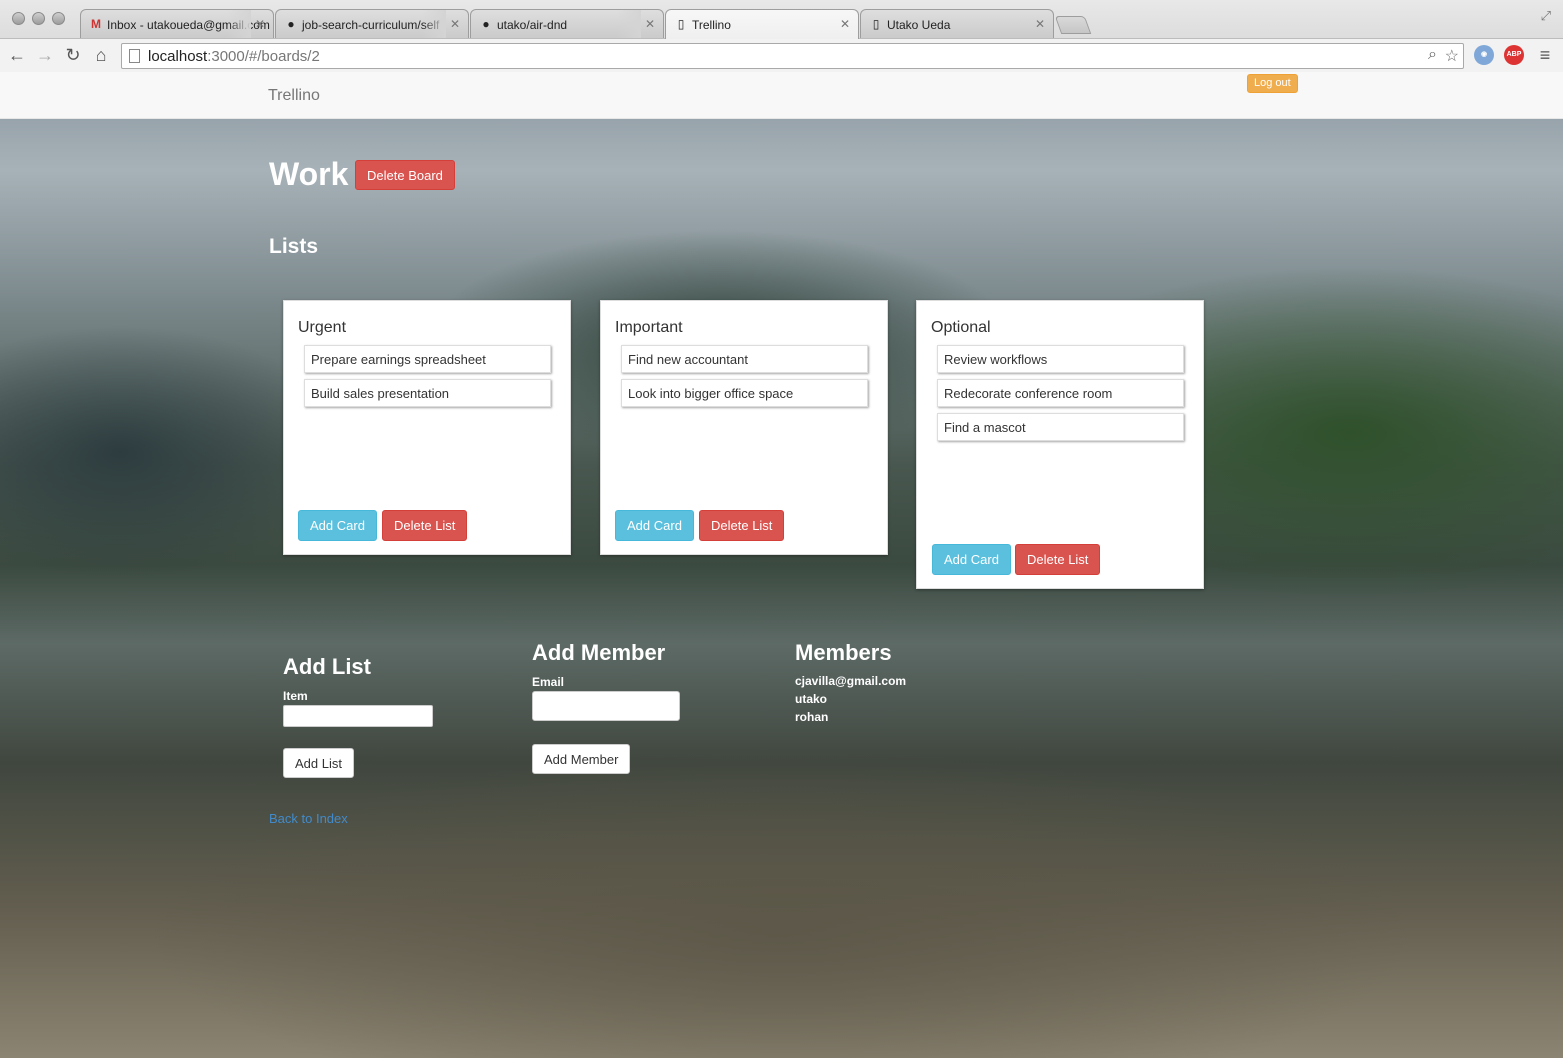 The image size is (1563, 1058). I want to click on card: Review workflows, so click(1060, 359).